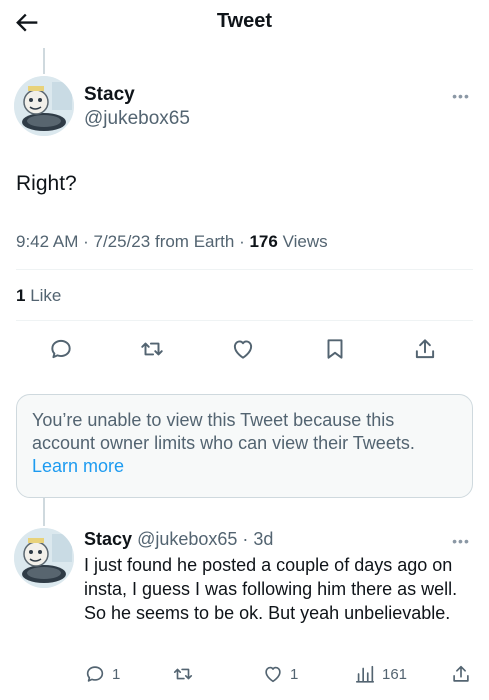 This screenshot has width=489, height=700. What do you see at coordinates (116, 674) in the screenshot?
I see `reply-count: 1` at bounding box center [116, 674].